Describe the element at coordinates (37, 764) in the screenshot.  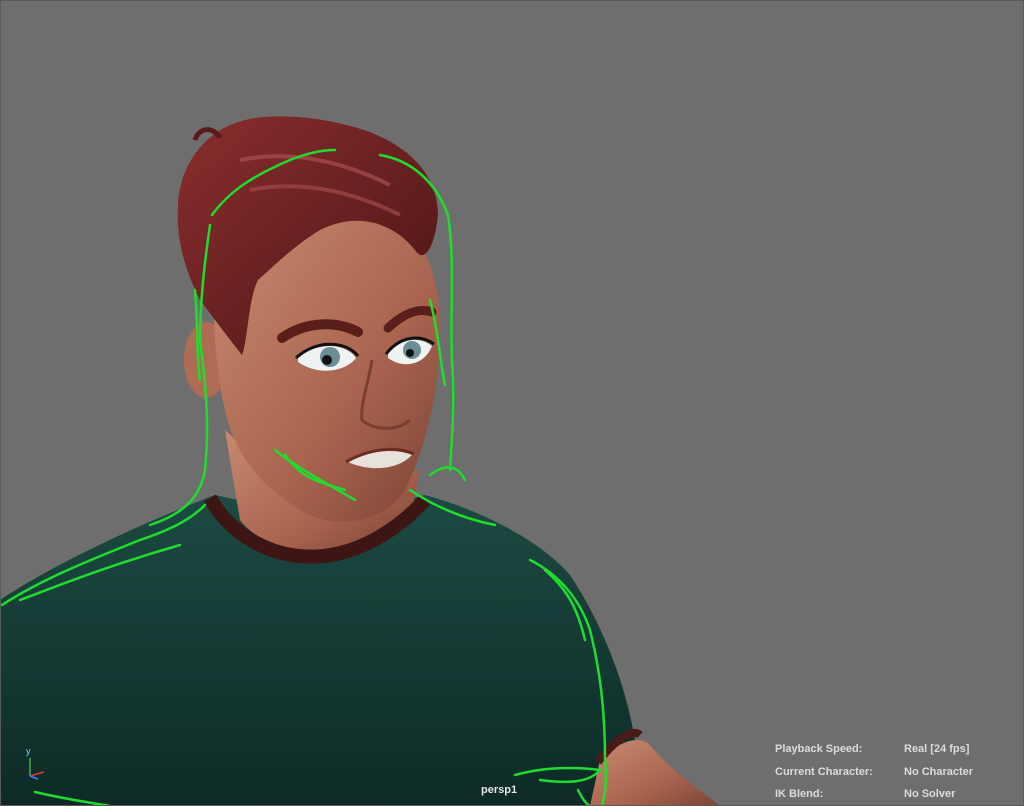
I see `axis-gizmo: y` at that location.